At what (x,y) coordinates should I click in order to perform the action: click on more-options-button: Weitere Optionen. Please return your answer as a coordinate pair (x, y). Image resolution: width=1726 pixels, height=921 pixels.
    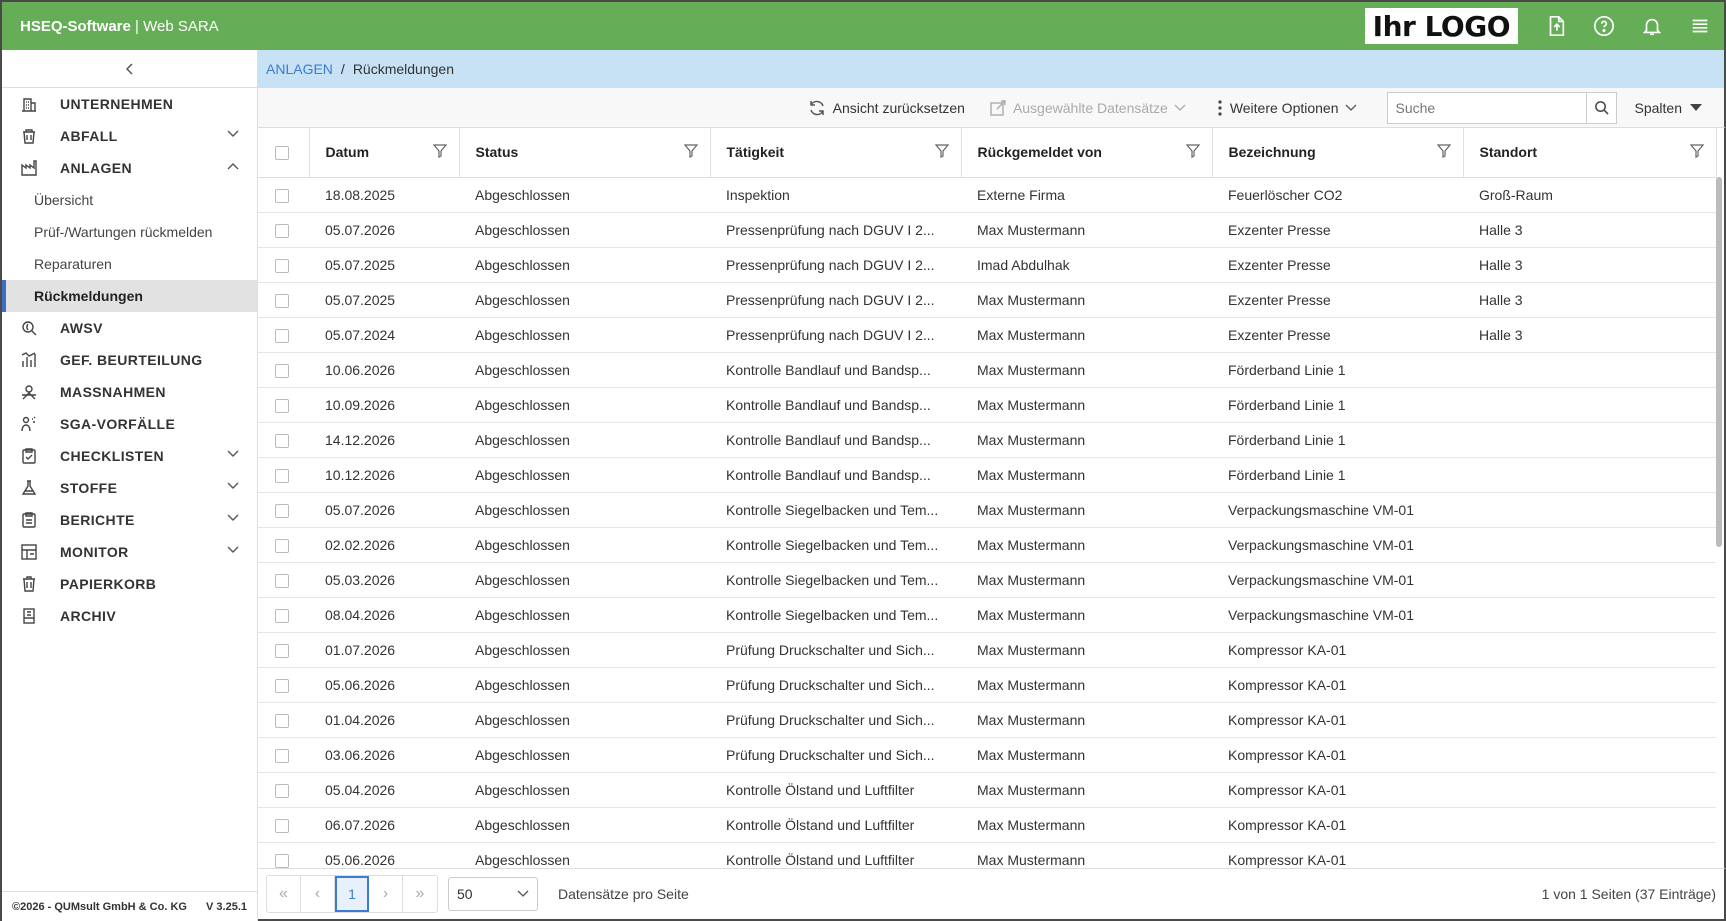
    Looking at the image, I should click on (1289, 108).